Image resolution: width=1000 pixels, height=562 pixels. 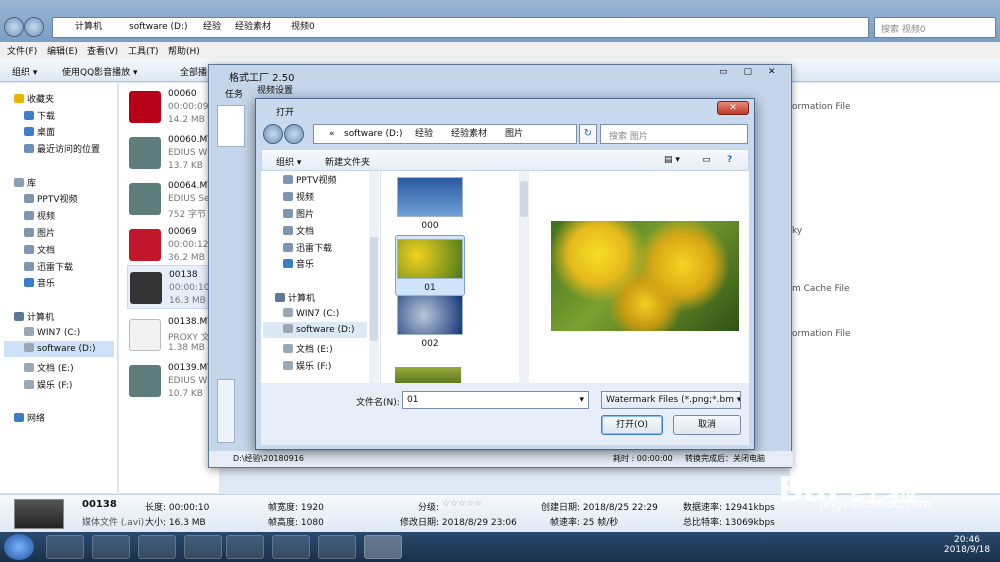 I want to click on nav-drive-f: 娱乐 (F:), so click(x=48, y=384).